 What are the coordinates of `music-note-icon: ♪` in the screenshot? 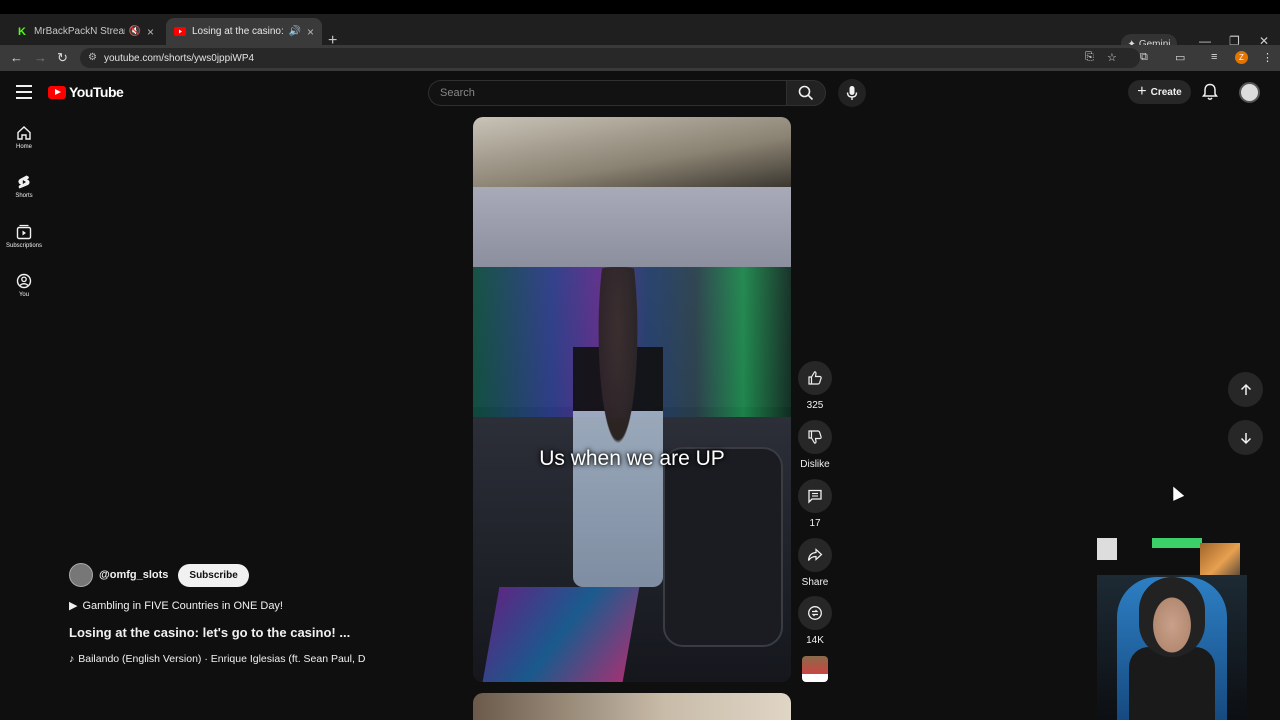 It's located at (72, 659).